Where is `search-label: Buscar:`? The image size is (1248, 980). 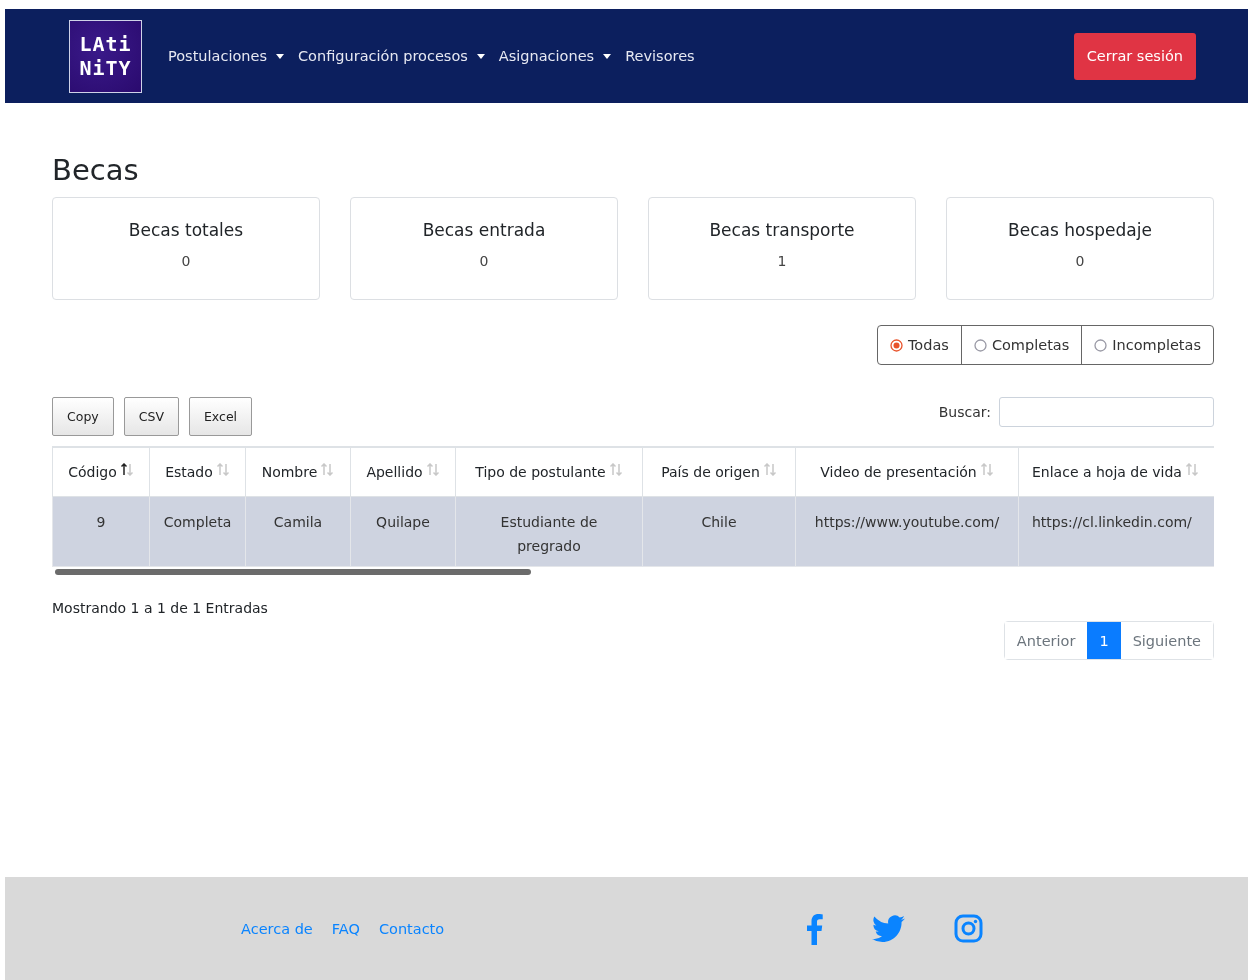
search-label: Buscar: is located at coordinates (964, 412).